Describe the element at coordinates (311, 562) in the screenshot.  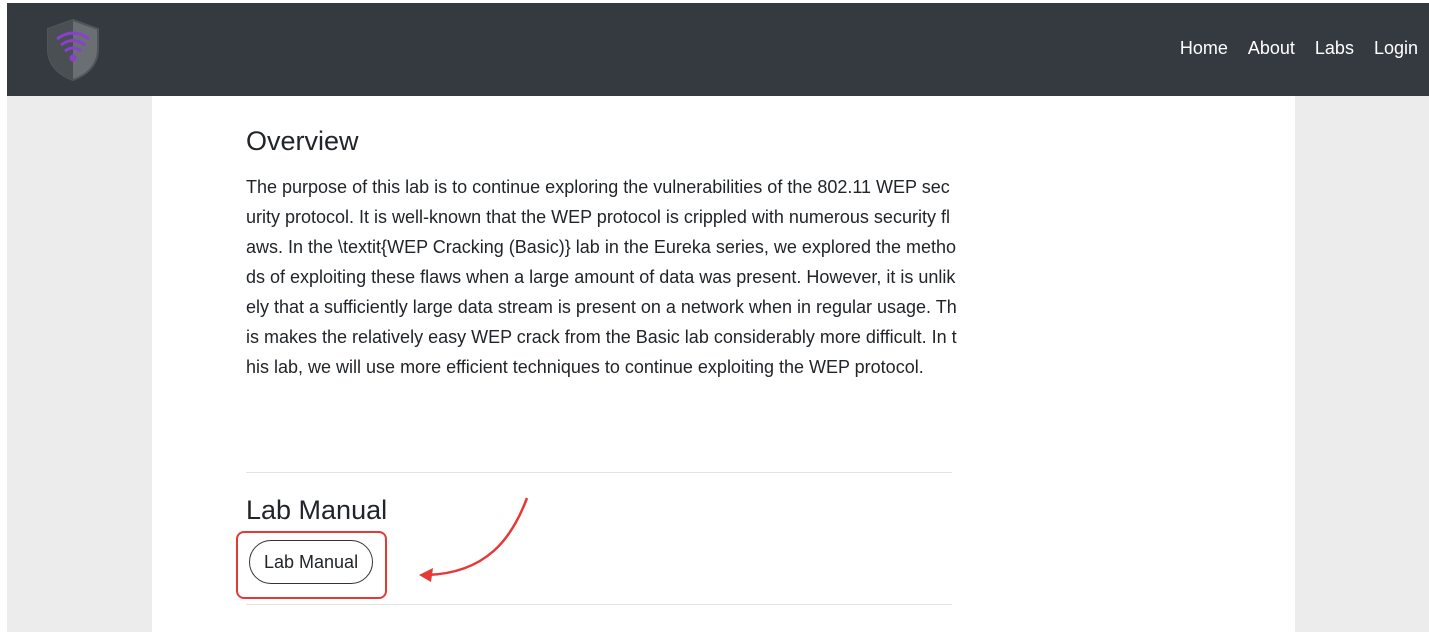
I see `lab-manual-button: Lab Manual` at that location.